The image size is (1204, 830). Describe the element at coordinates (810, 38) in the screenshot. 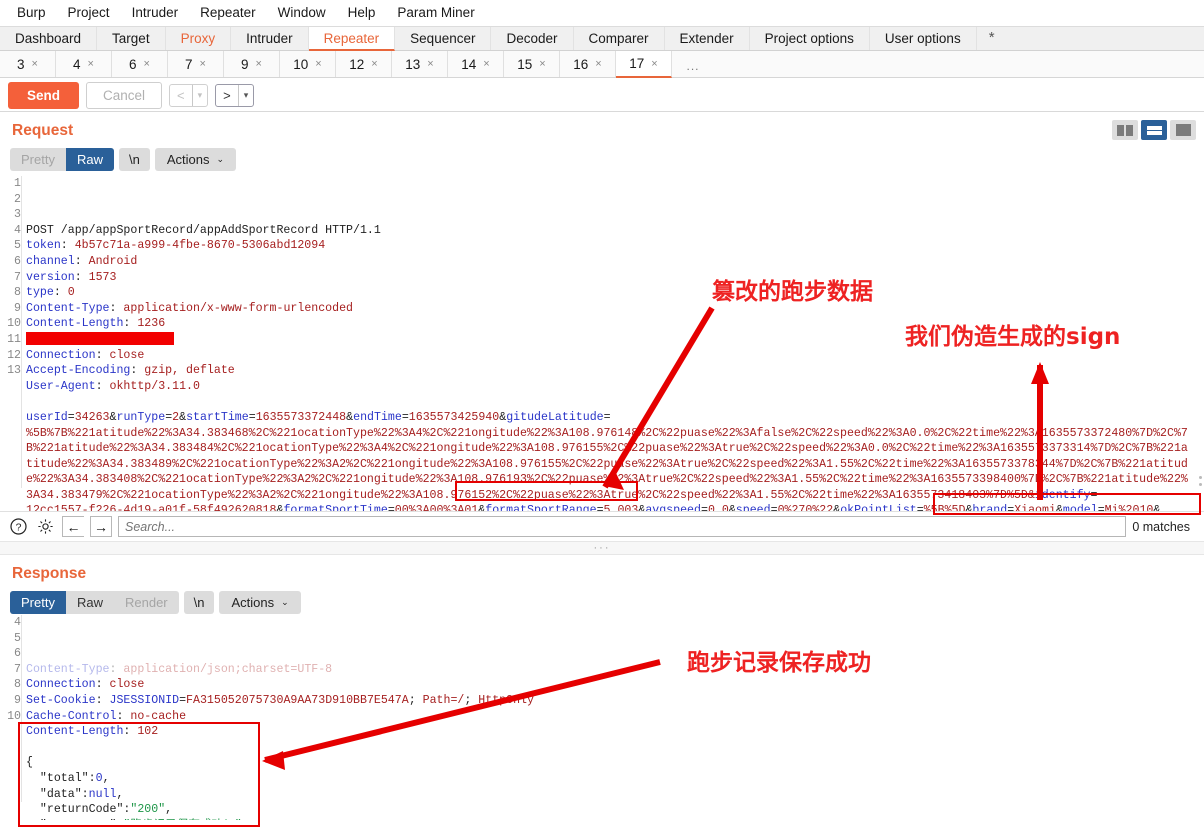

I see `tab-project-options: Project options` at that location.